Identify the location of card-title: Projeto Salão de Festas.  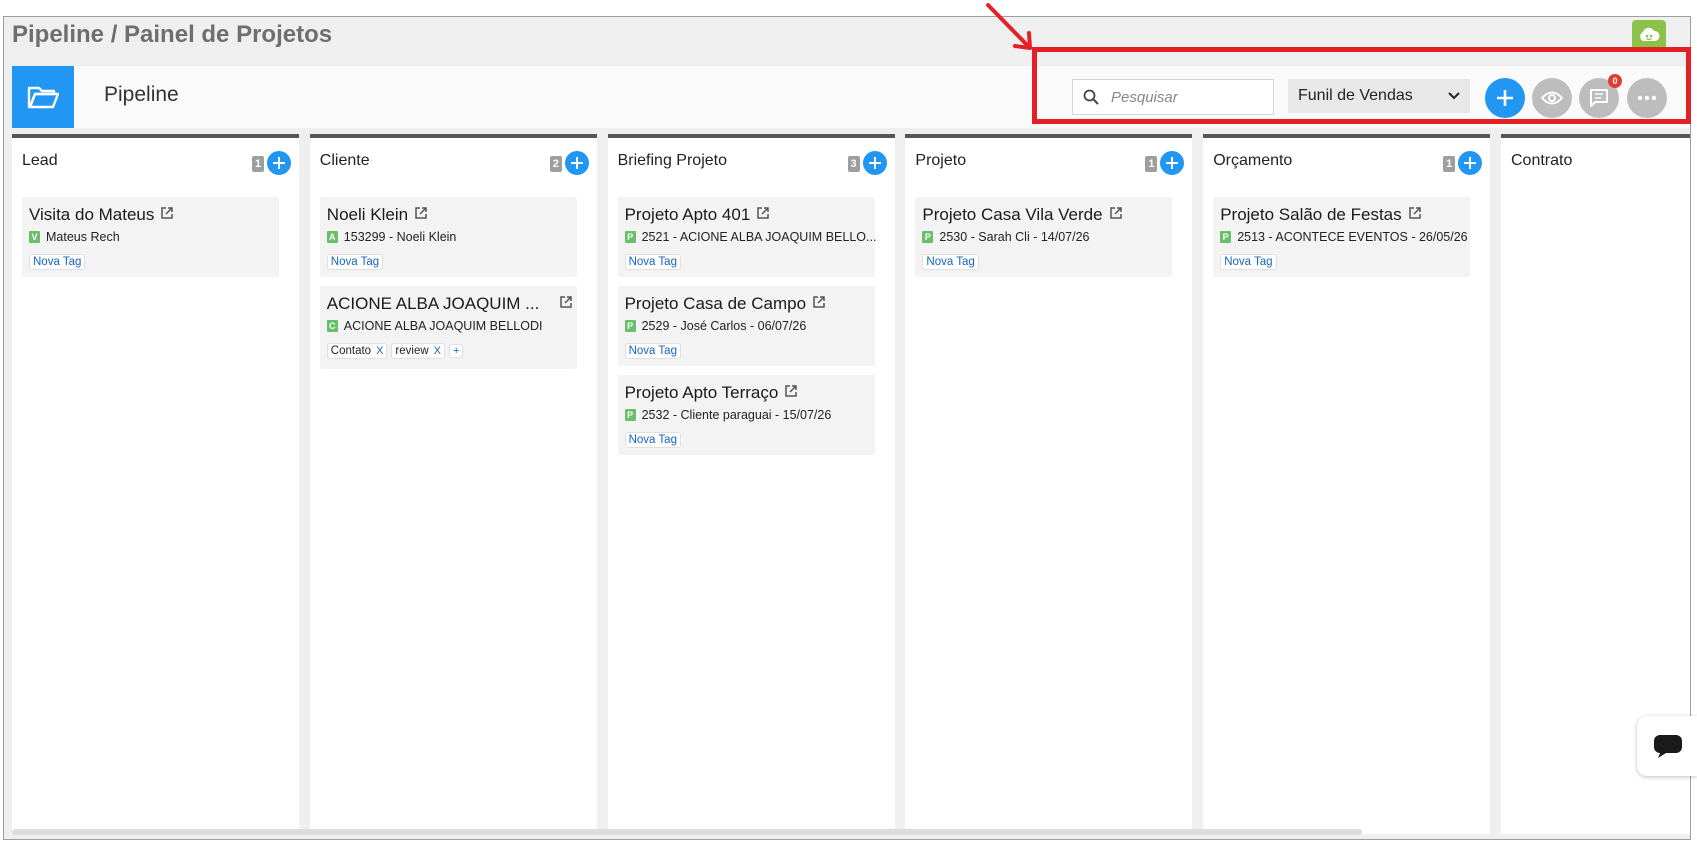
(1320, 215).